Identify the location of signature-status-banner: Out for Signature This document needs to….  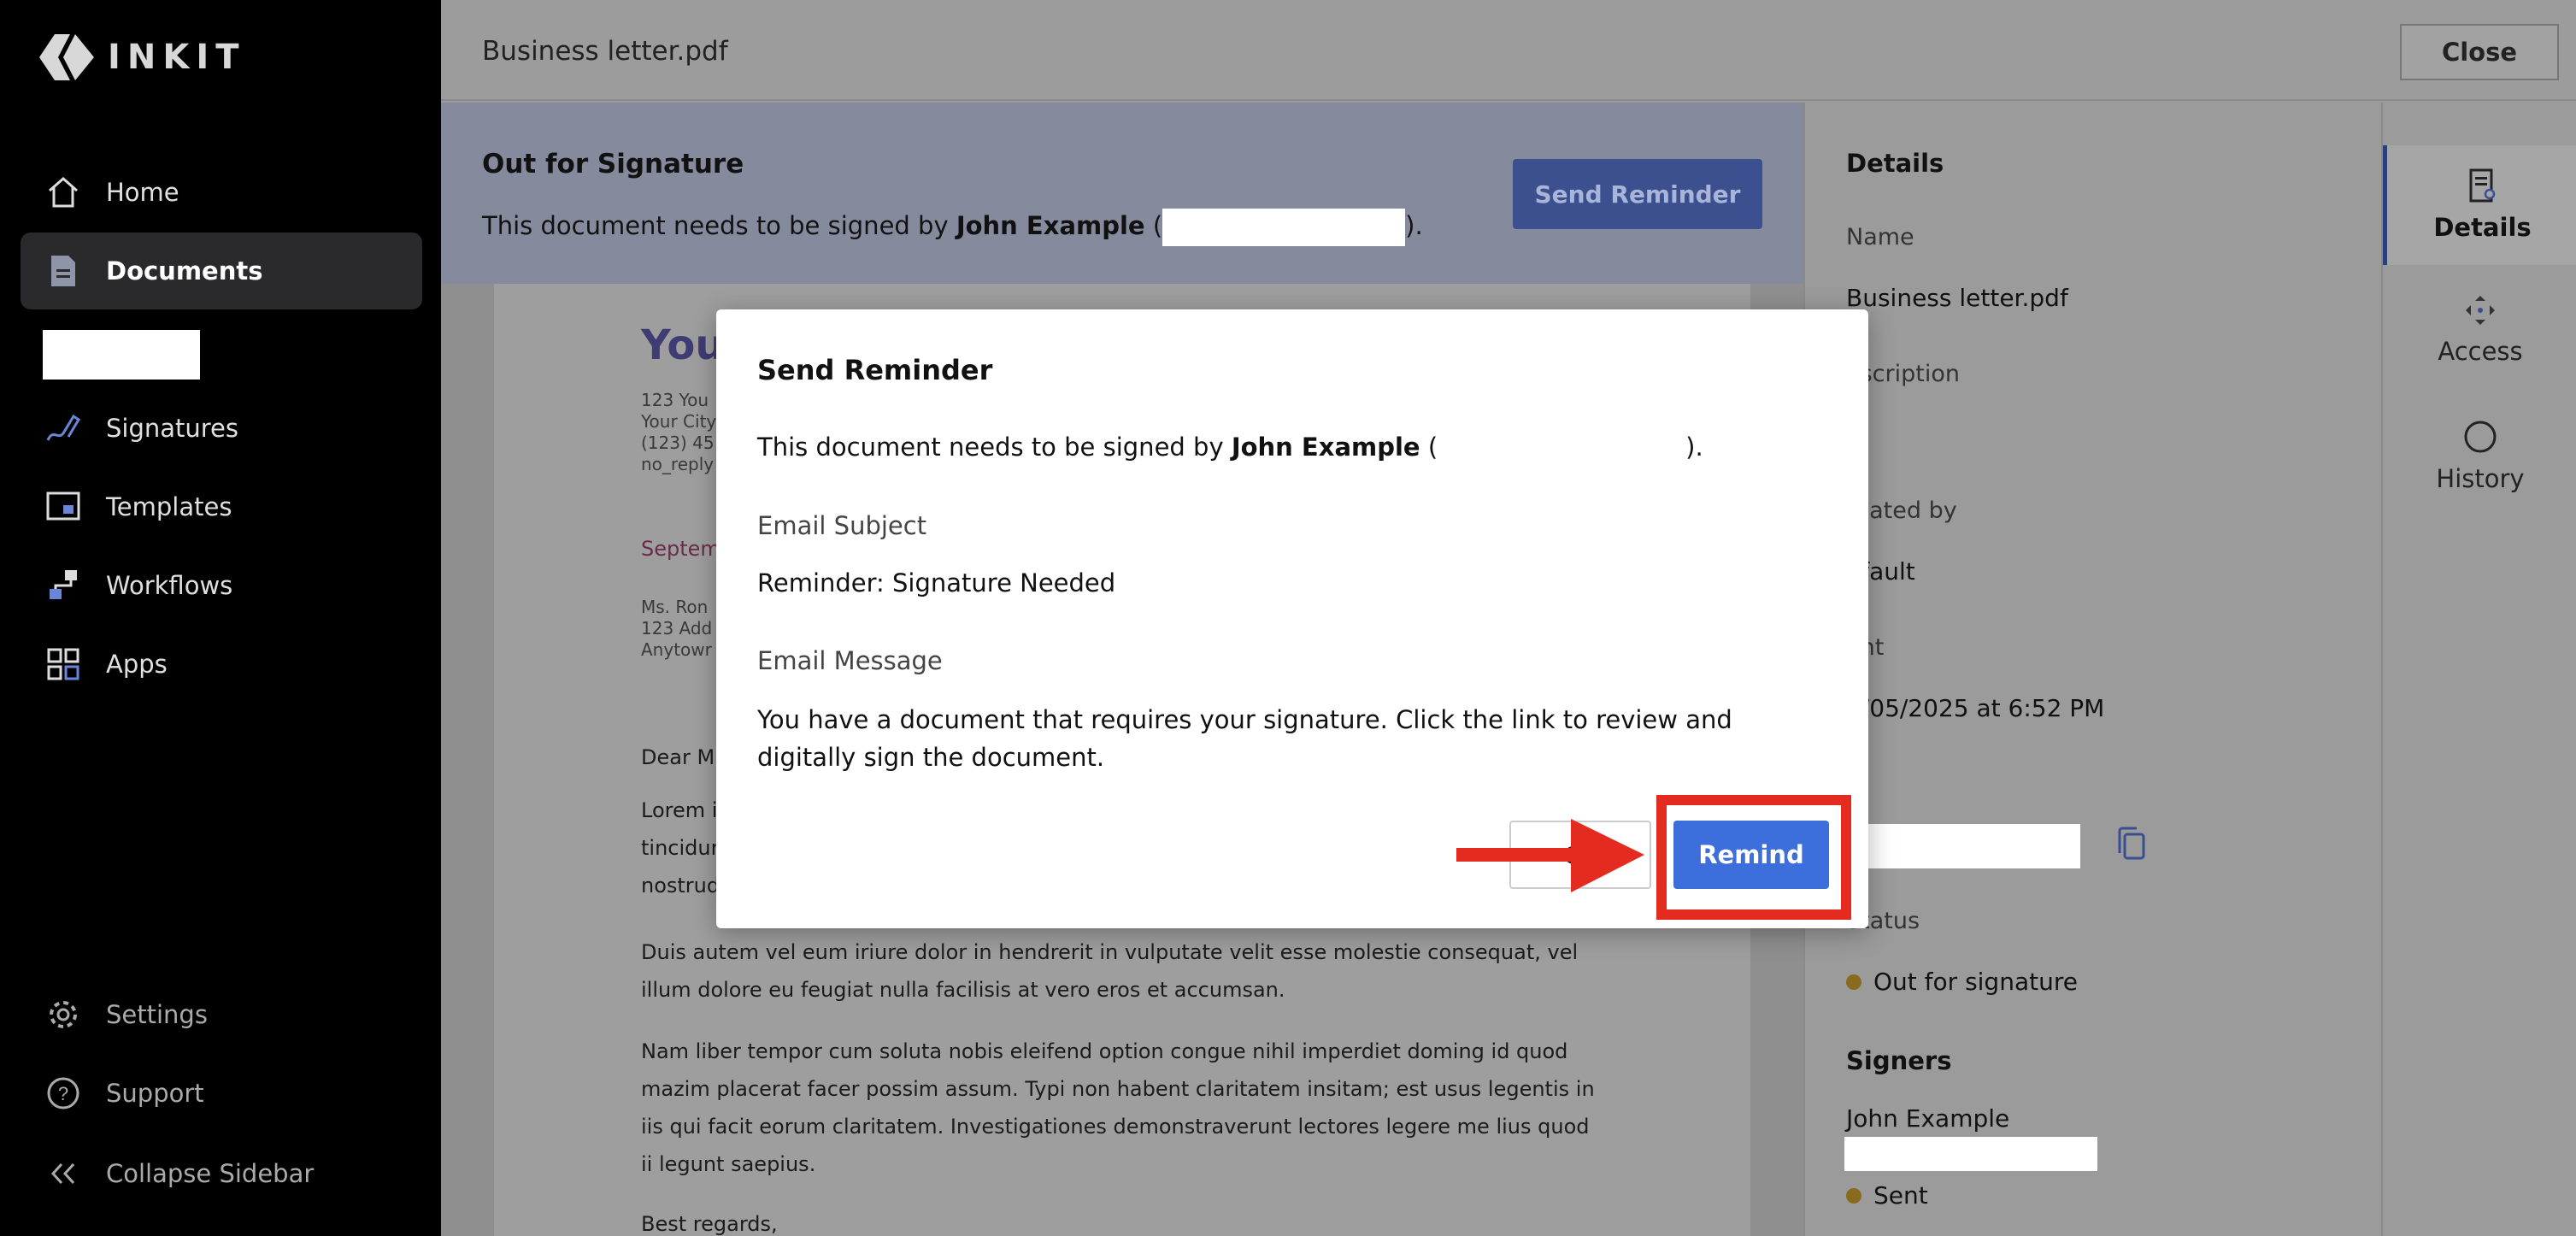
(1122, 193).